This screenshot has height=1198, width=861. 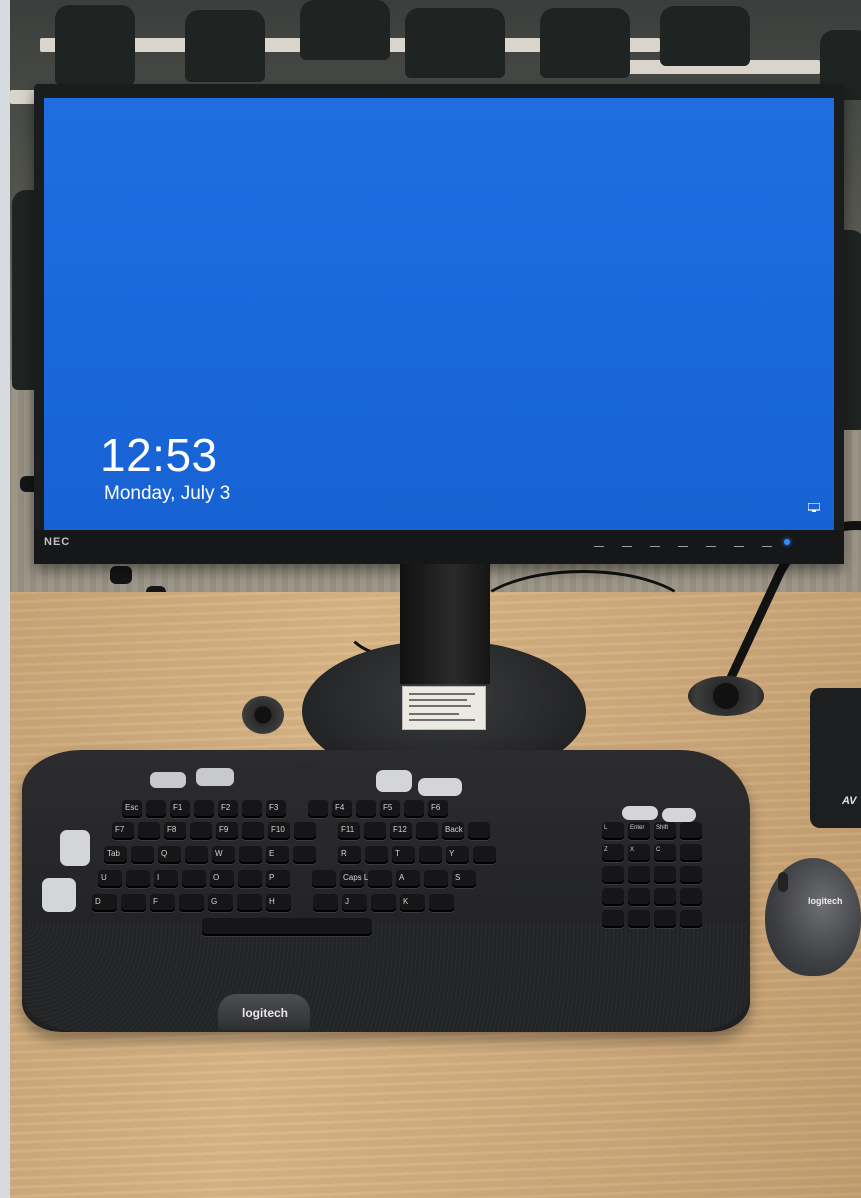 What do you see at coordinates (222, 879) in the screenshot?
I see `key: O` at bounding box center [222, 879].